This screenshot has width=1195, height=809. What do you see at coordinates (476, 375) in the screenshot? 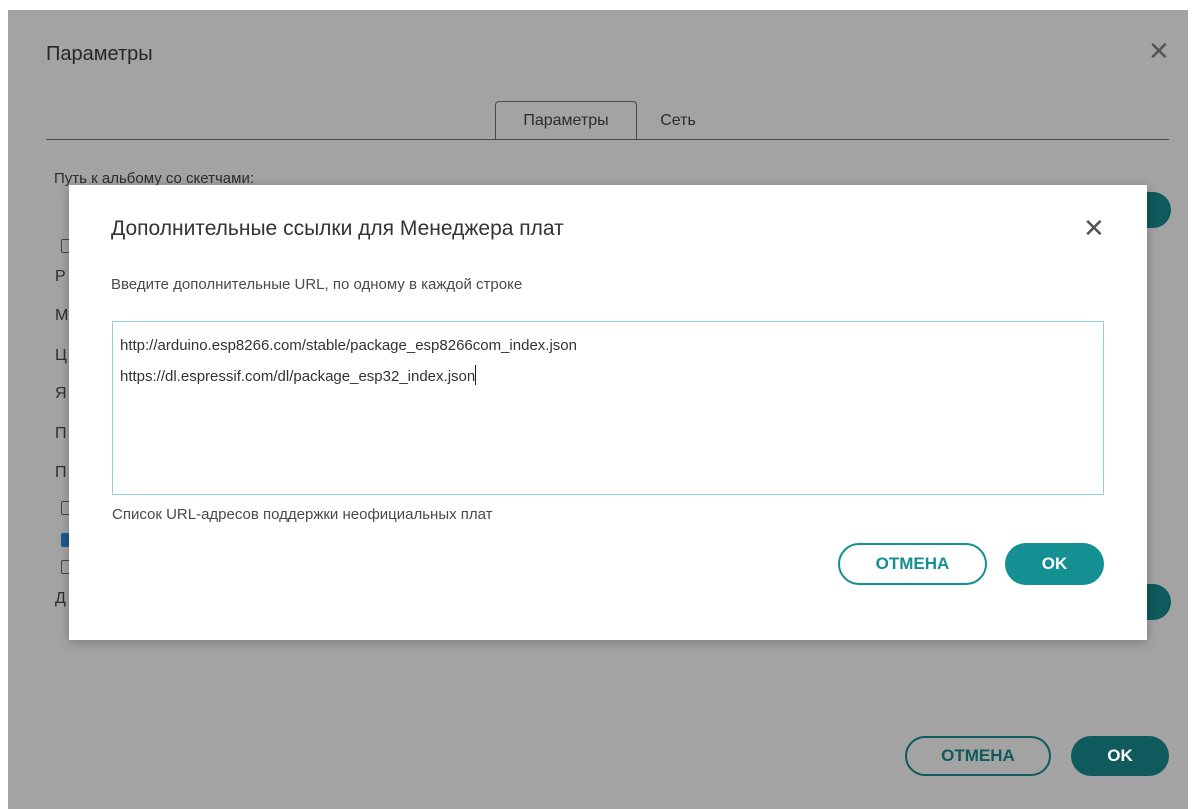
I see `text-caret` at bounding box center [476, 375].